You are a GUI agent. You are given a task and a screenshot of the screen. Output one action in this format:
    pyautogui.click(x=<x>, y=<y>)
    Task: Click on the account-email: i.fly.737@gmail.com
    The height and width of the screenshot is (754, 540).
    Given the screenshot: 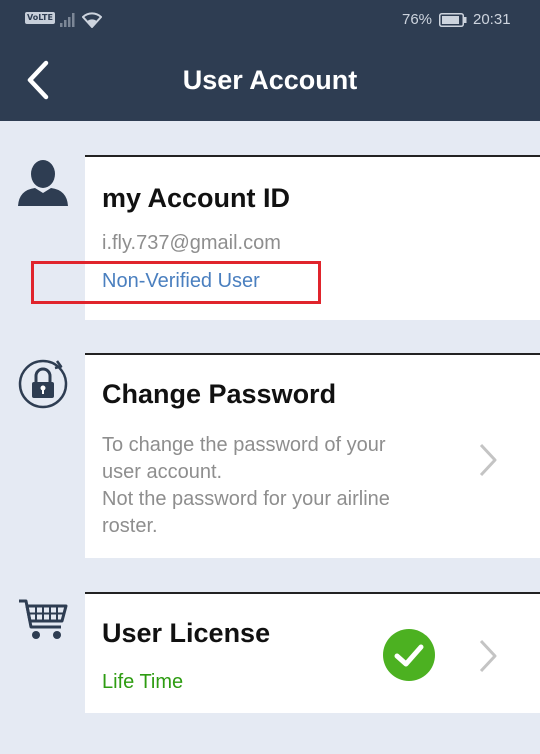 What is the action you would take?
    pyautogui.click(x=191, y=243)
    